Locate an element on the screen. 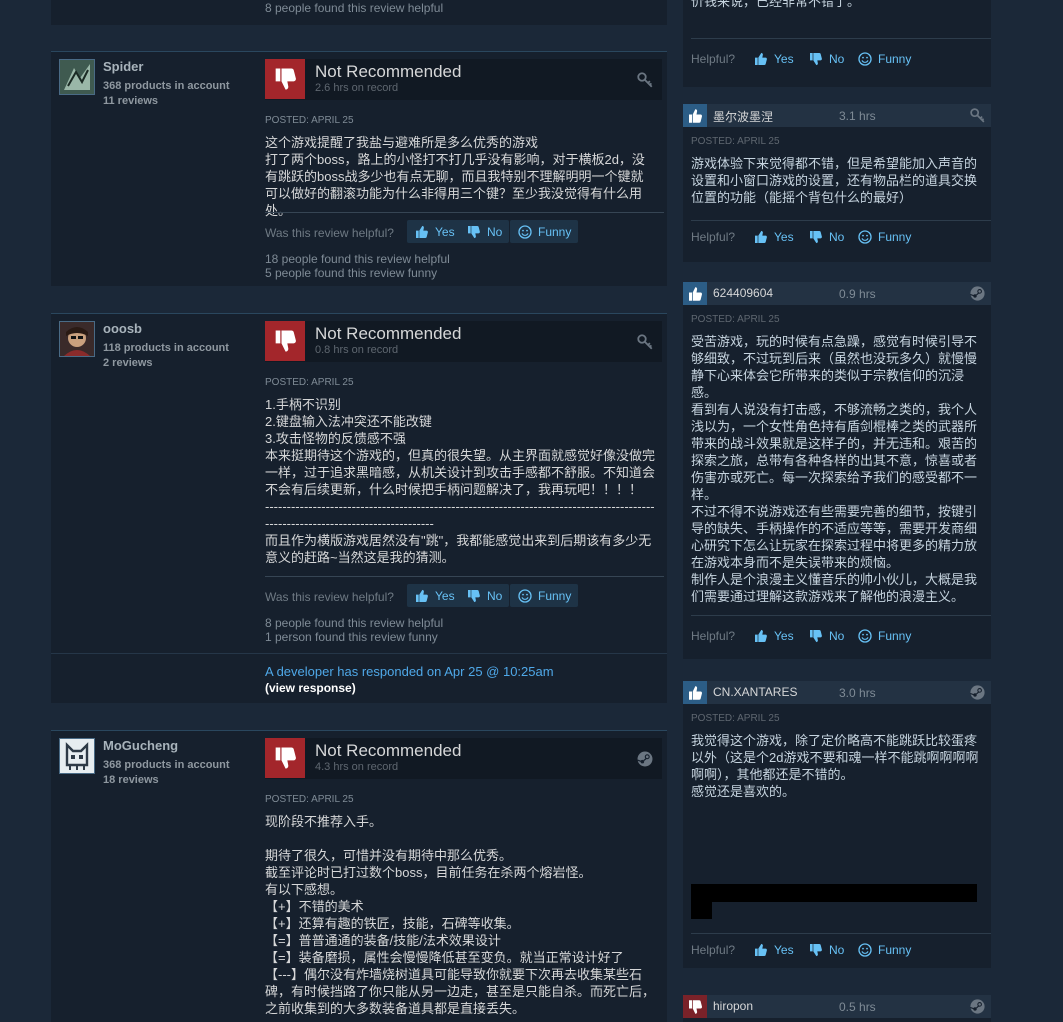 Image resolution: width=1063 pixels, height=1022 pixels. vote-header: Not Recommended 2.6 hrs on record is located at coordinates (463, 79).